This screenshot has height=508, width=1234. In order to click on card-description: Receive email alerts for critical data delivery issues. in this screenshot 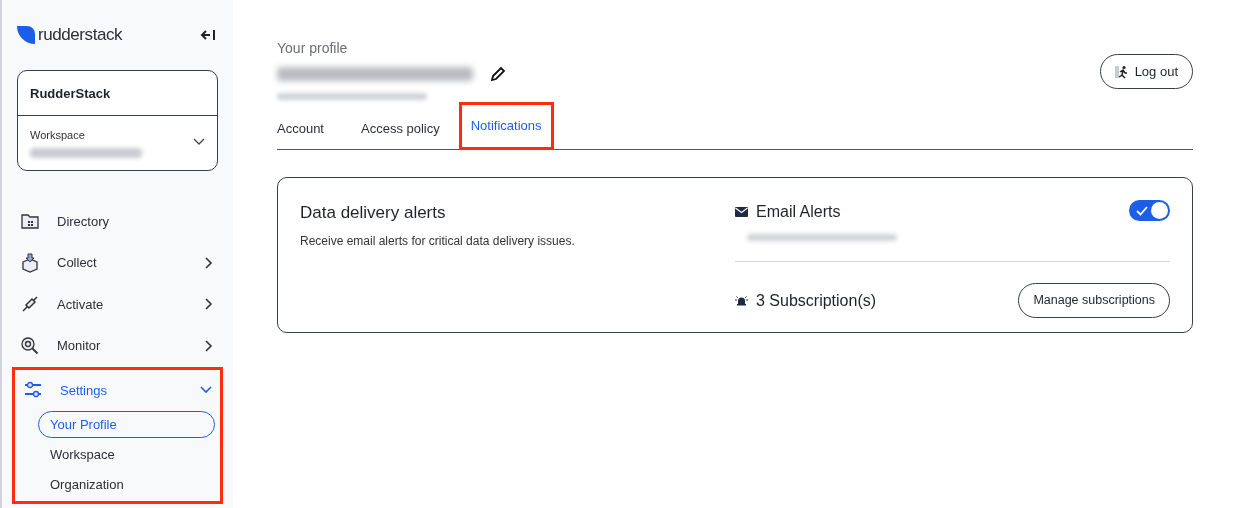, I will do `click(438, 241)`.